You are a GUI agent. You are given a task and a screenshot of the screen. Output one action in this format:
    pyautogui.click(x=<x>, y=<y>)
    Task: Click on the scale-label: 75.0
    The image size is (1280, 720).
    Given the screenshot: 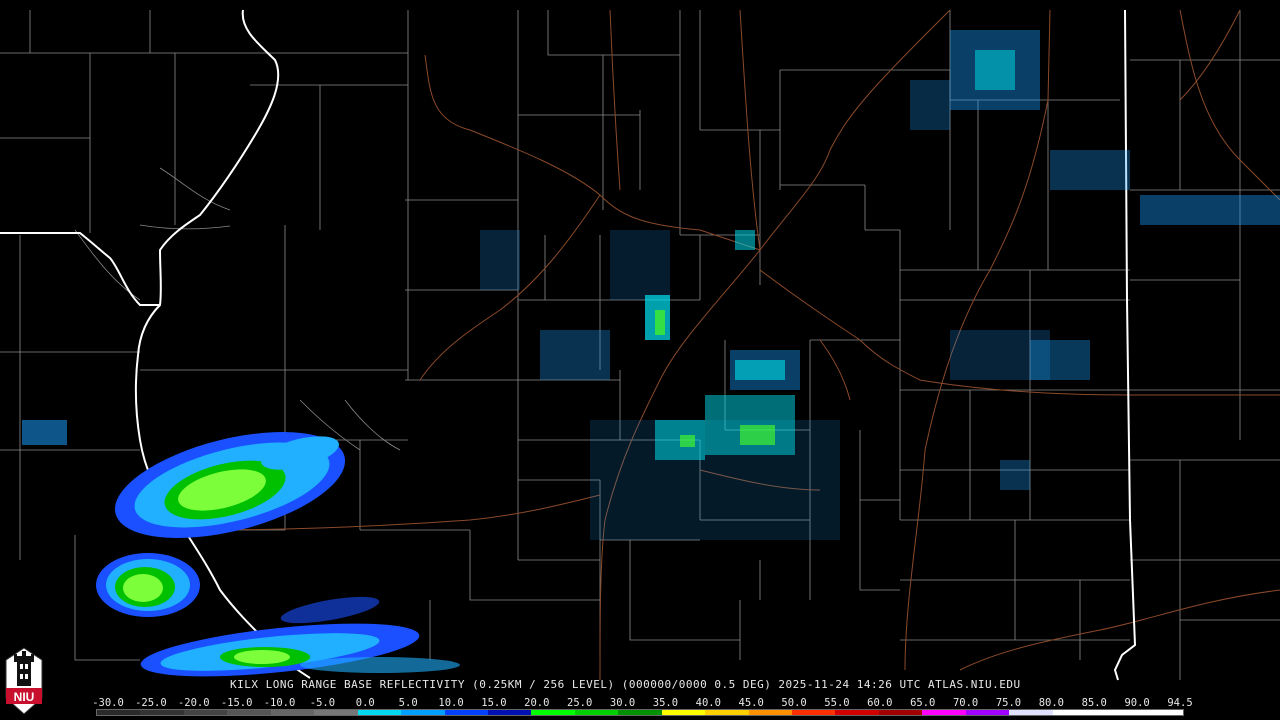 What is the action you would take?
    pyautogui.click(x=1008, y=703)
    